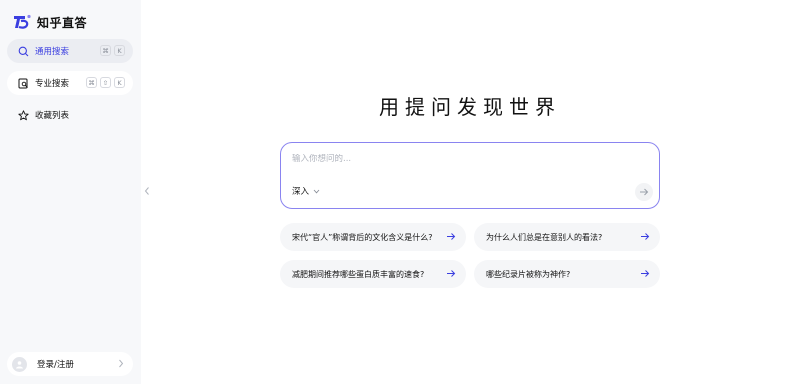 The width and height of the screenshot is (800, 384). I want to click on sidebar-item-label: 通用搜索, so click(52, 52).